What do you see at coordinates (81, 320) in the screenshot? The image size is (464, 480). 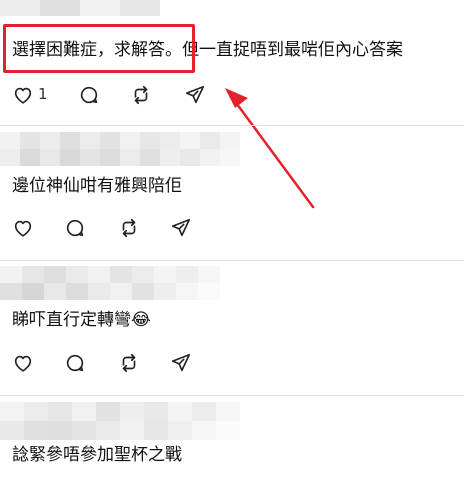 I see `post-text: 睇吓直行定轉彎😂` at bounding box center [81, 320].